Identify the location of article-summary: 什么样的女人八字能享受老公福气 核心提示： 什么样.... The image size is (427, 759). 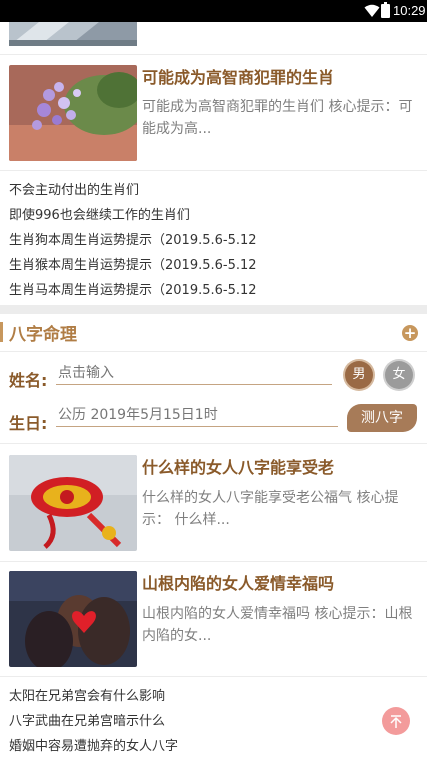
(270, 509).